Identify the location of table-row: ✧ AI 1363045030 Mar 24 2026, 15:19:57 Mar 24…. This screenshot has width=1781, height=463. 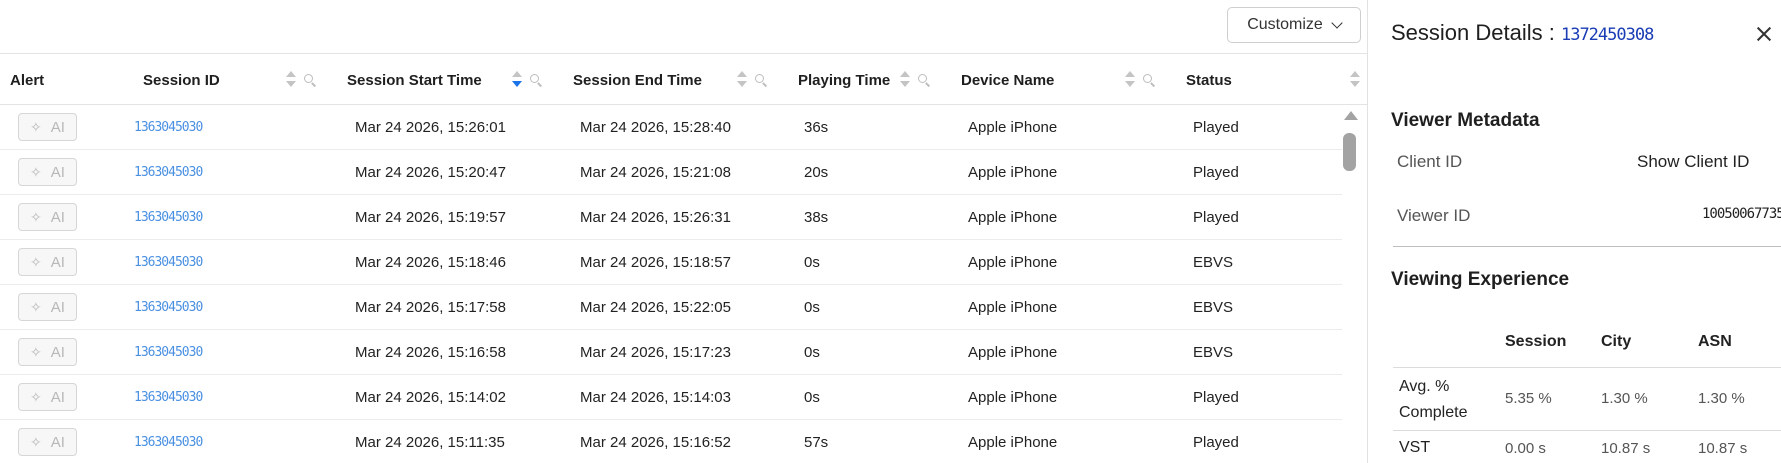
(671, 217).